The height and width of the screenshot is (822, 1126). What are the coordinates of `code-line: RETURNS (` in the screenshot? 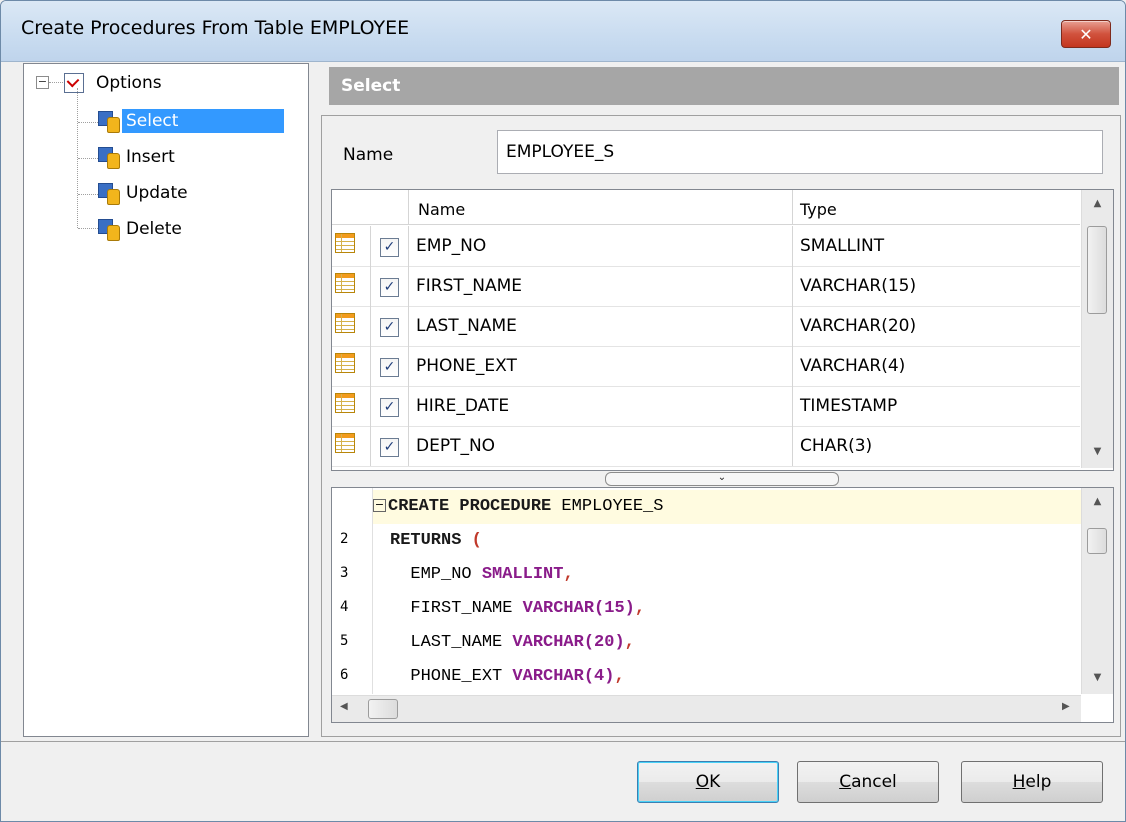 It's located at (436, 540).